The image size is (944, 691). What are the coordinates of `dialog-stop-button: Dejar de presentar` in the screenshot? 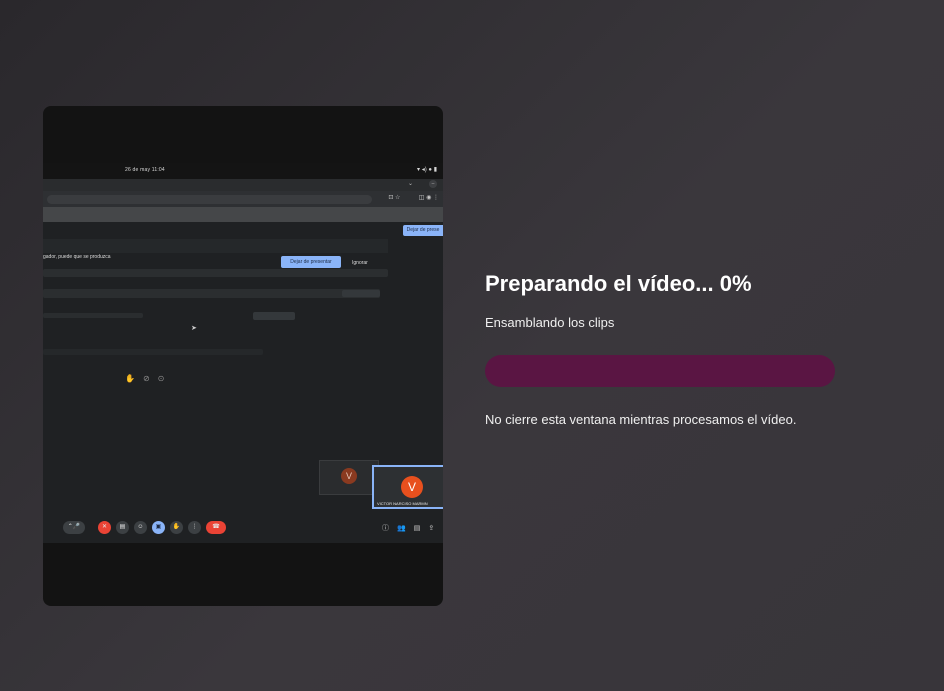 It's located at (311, 262).